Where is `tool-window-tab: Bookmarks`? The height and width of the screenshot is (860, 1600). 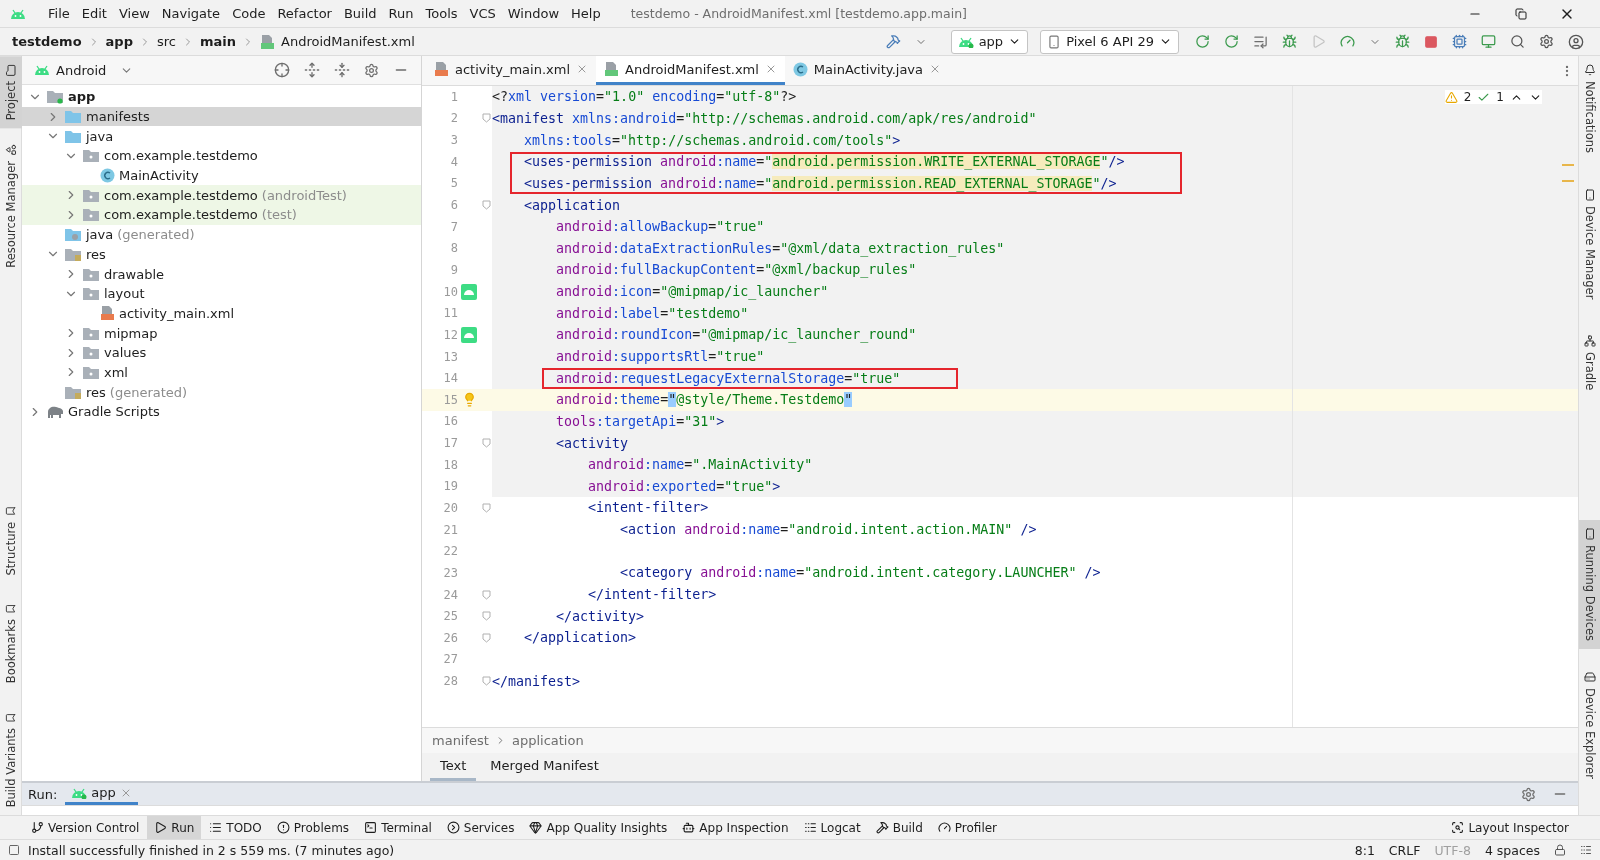
tool-window-tab: Bookmarks is located at coordinates (11, 643).